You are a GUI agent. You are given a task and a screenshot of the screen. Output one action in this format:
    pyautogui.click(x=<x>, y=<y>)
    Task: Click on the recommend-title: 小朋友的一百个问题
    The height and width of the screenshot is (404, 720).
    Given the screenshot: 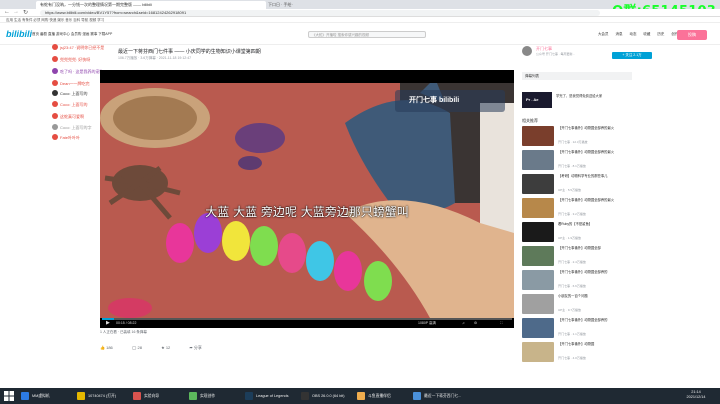 What is the action you would take?
    pyautogui.click(x=588, y=300)
    